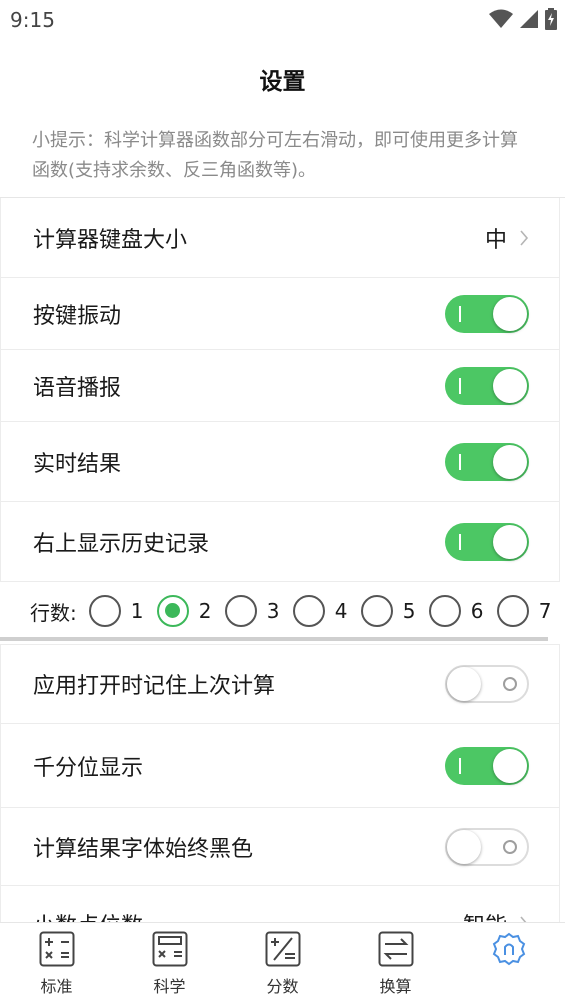 This screenshot has height=1004, width=565. What do you see at coordinates (77, 464) in the screenshot?
I see `setting-label: 实时结果` at bounding box center [77, 464].